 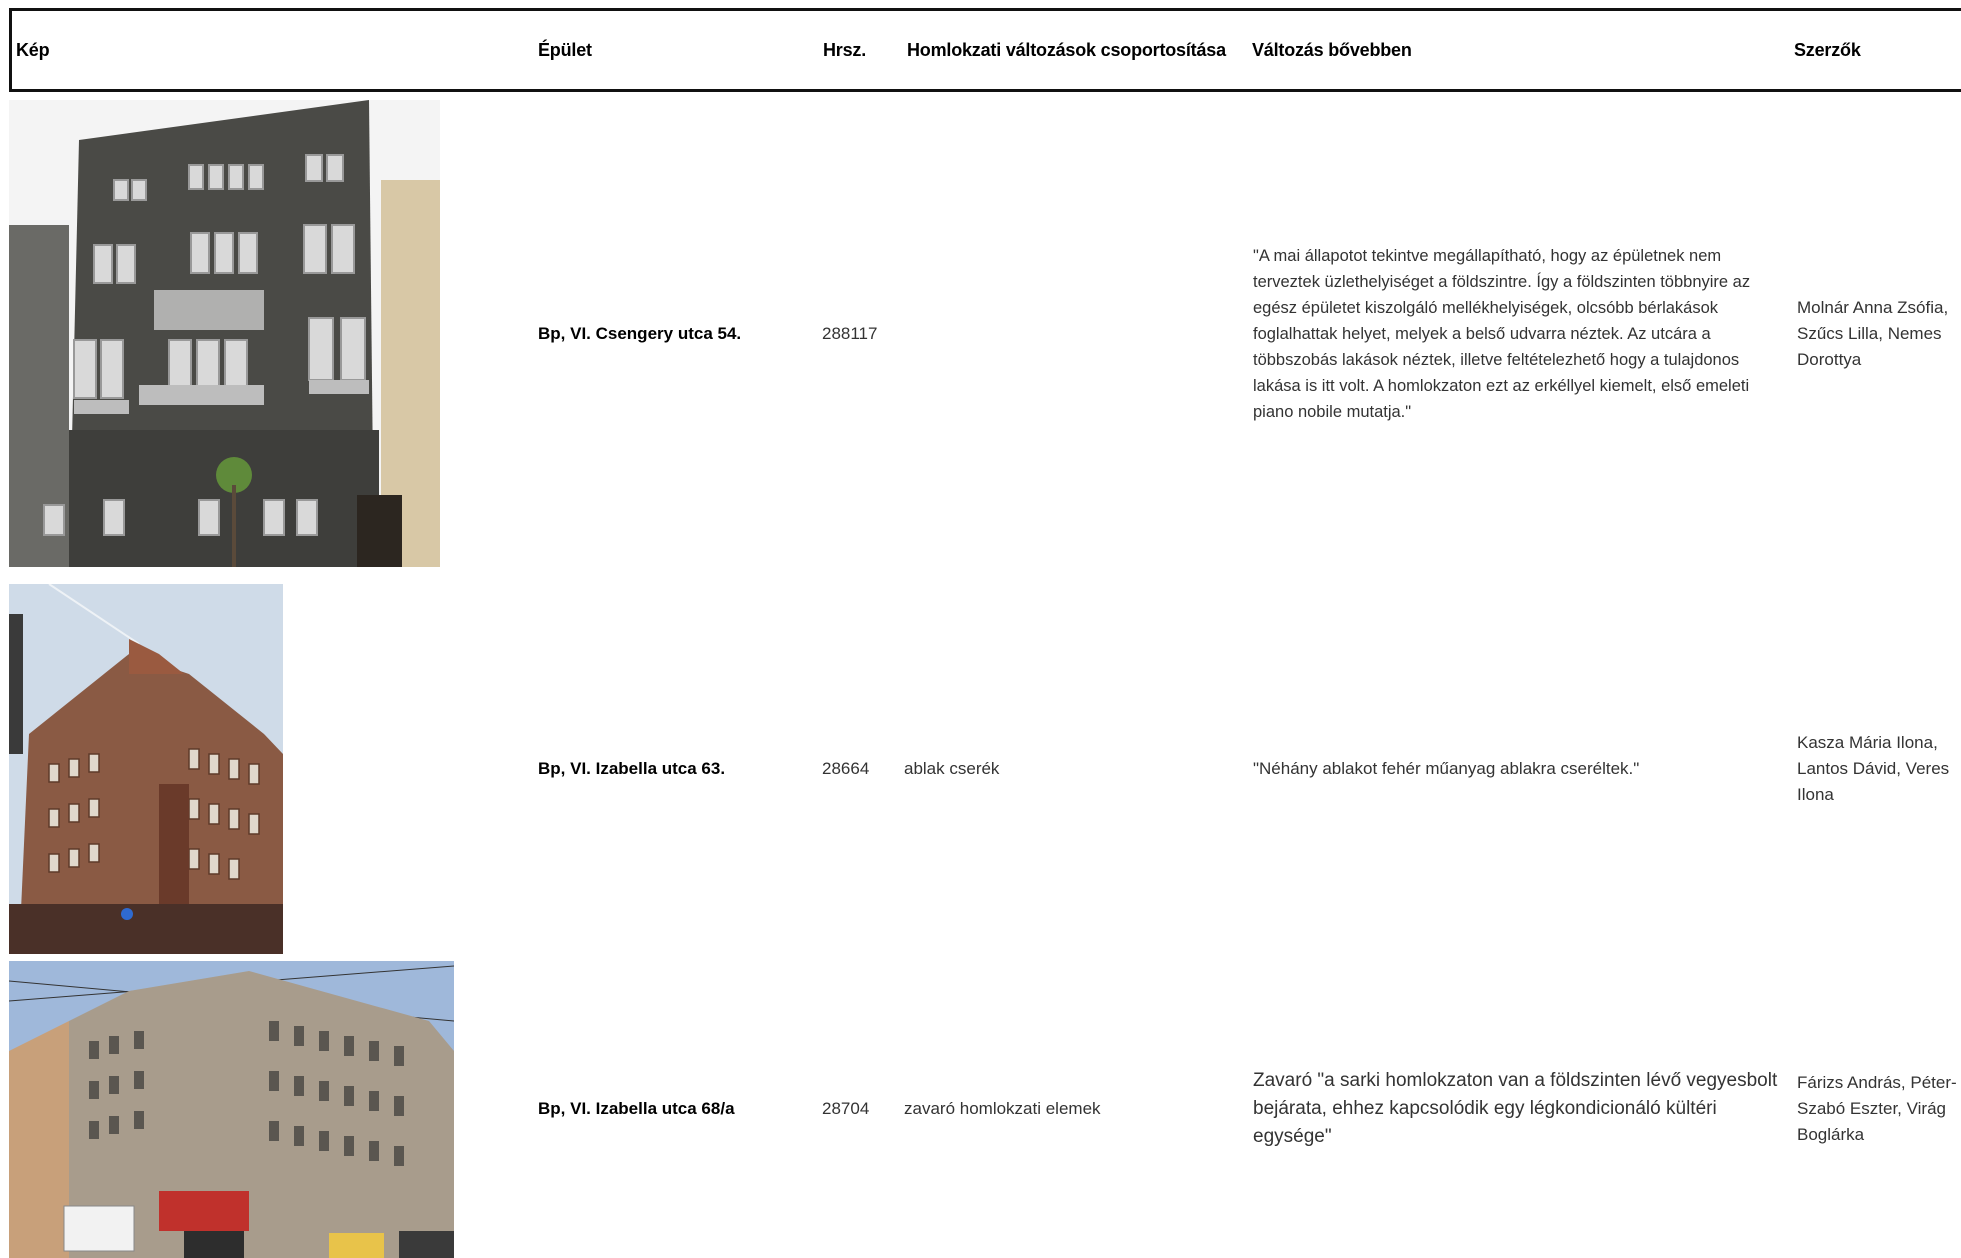 I want to click on header-authors: Szerzők, so click(x=1827, y=49).